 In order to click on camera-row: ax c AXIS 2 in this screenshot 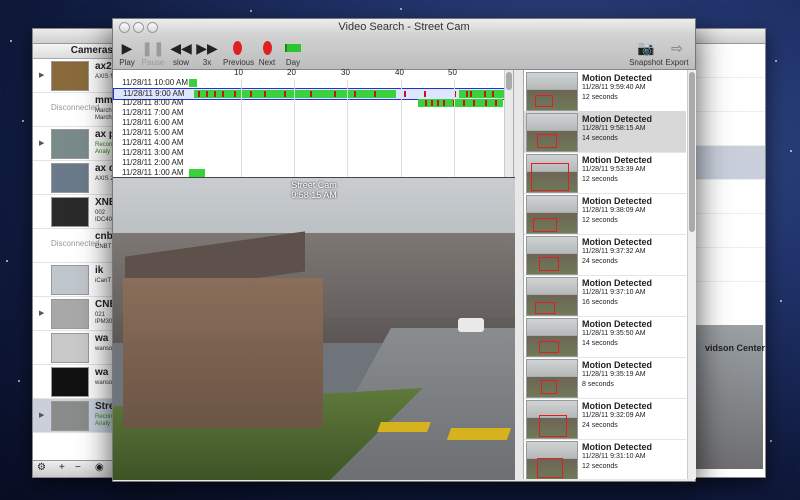, I will do `click(75, 178)`.